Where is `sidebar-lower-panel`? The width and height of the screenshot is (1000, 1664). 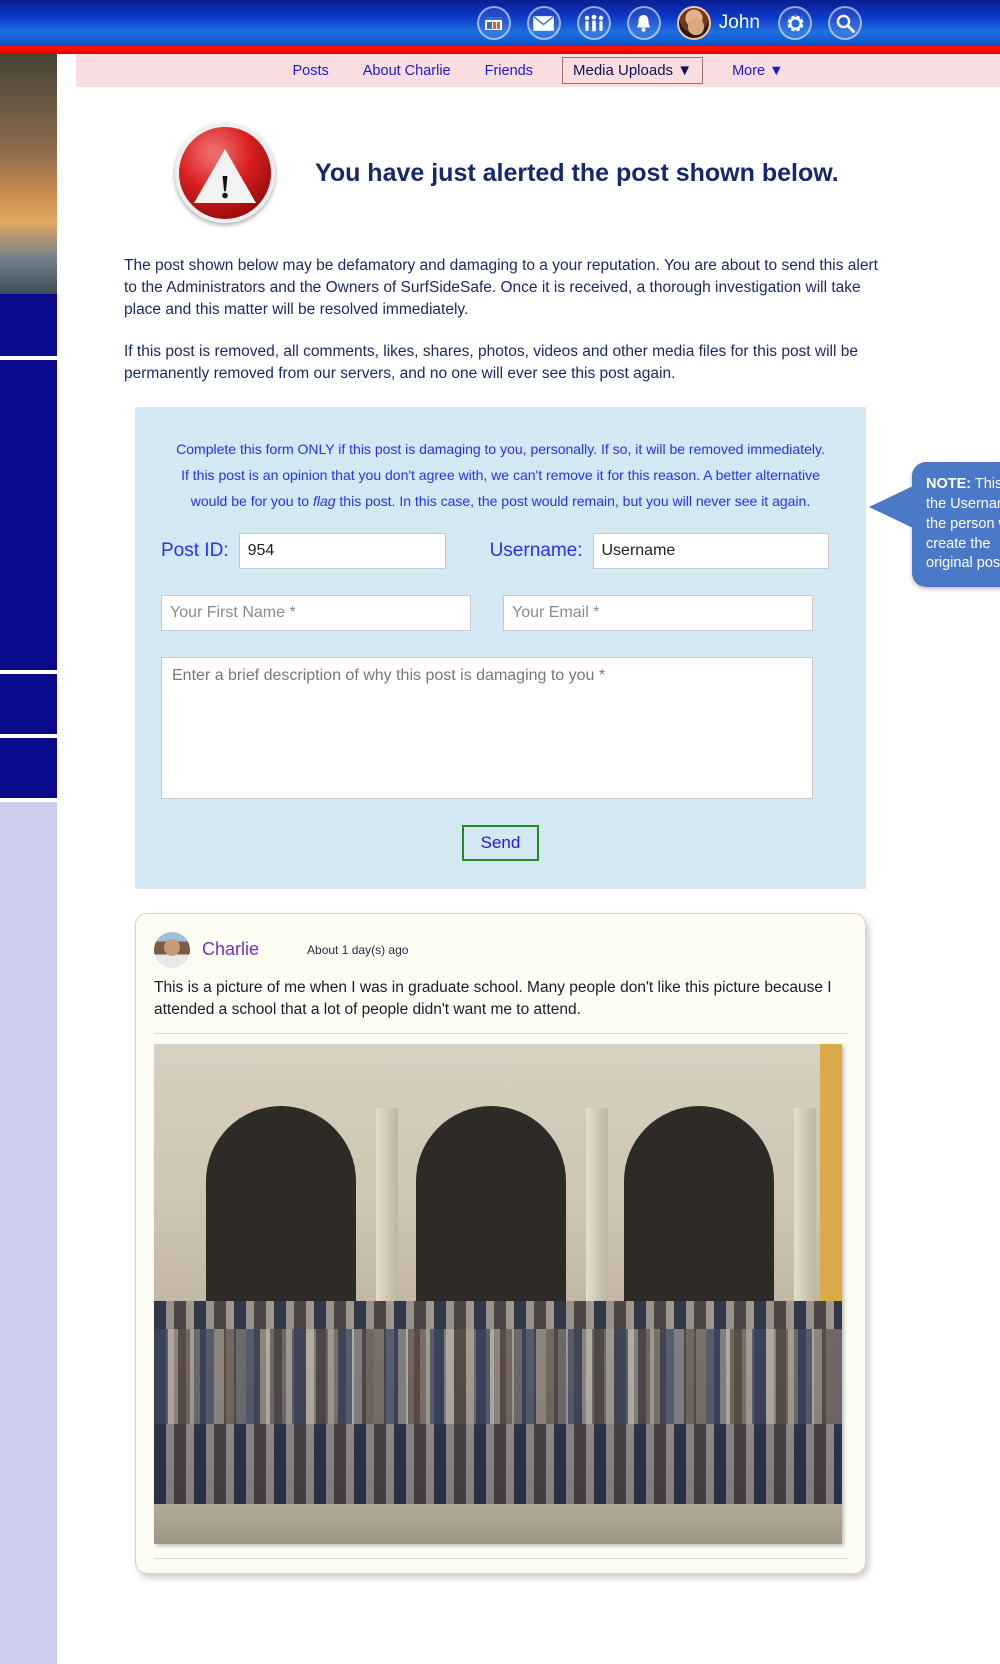
sidebar-lower-panel is located at coordinates (28, 1233).